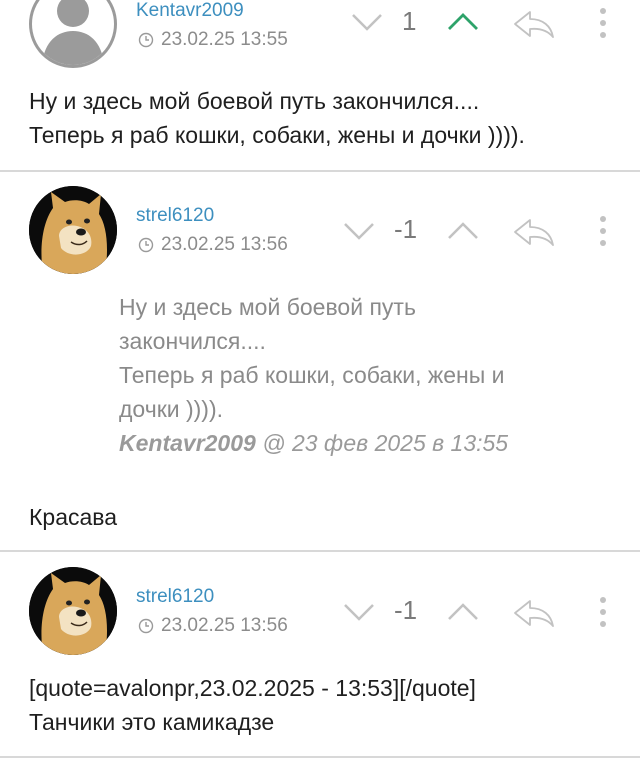 The width and height of the screenshot is (640, 759). Describe the element at coordinates (152, 722) in the screenshot. I see `comment-line: Танчики это камикадзе` at that location.